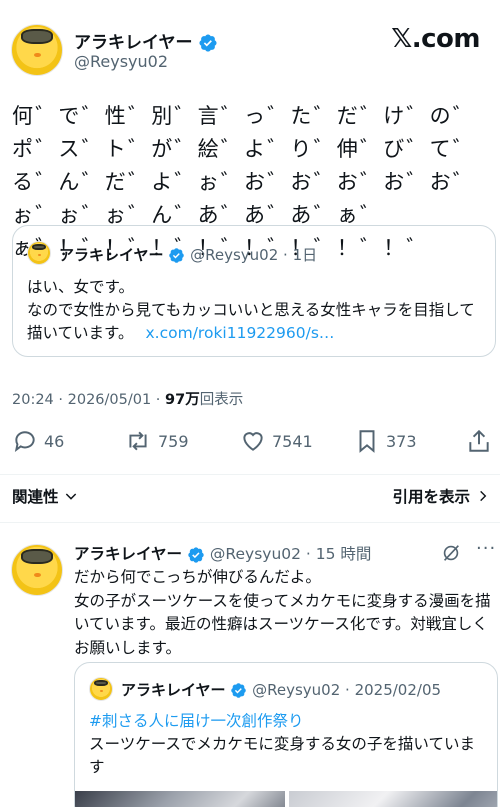 This screenshot has width=500, height=807. Describe the element at coordinates (282, 755) in the screenshot. I see `quoted-post-body: スーツケースでメカケモに変身する女の子を描いています` at that location.